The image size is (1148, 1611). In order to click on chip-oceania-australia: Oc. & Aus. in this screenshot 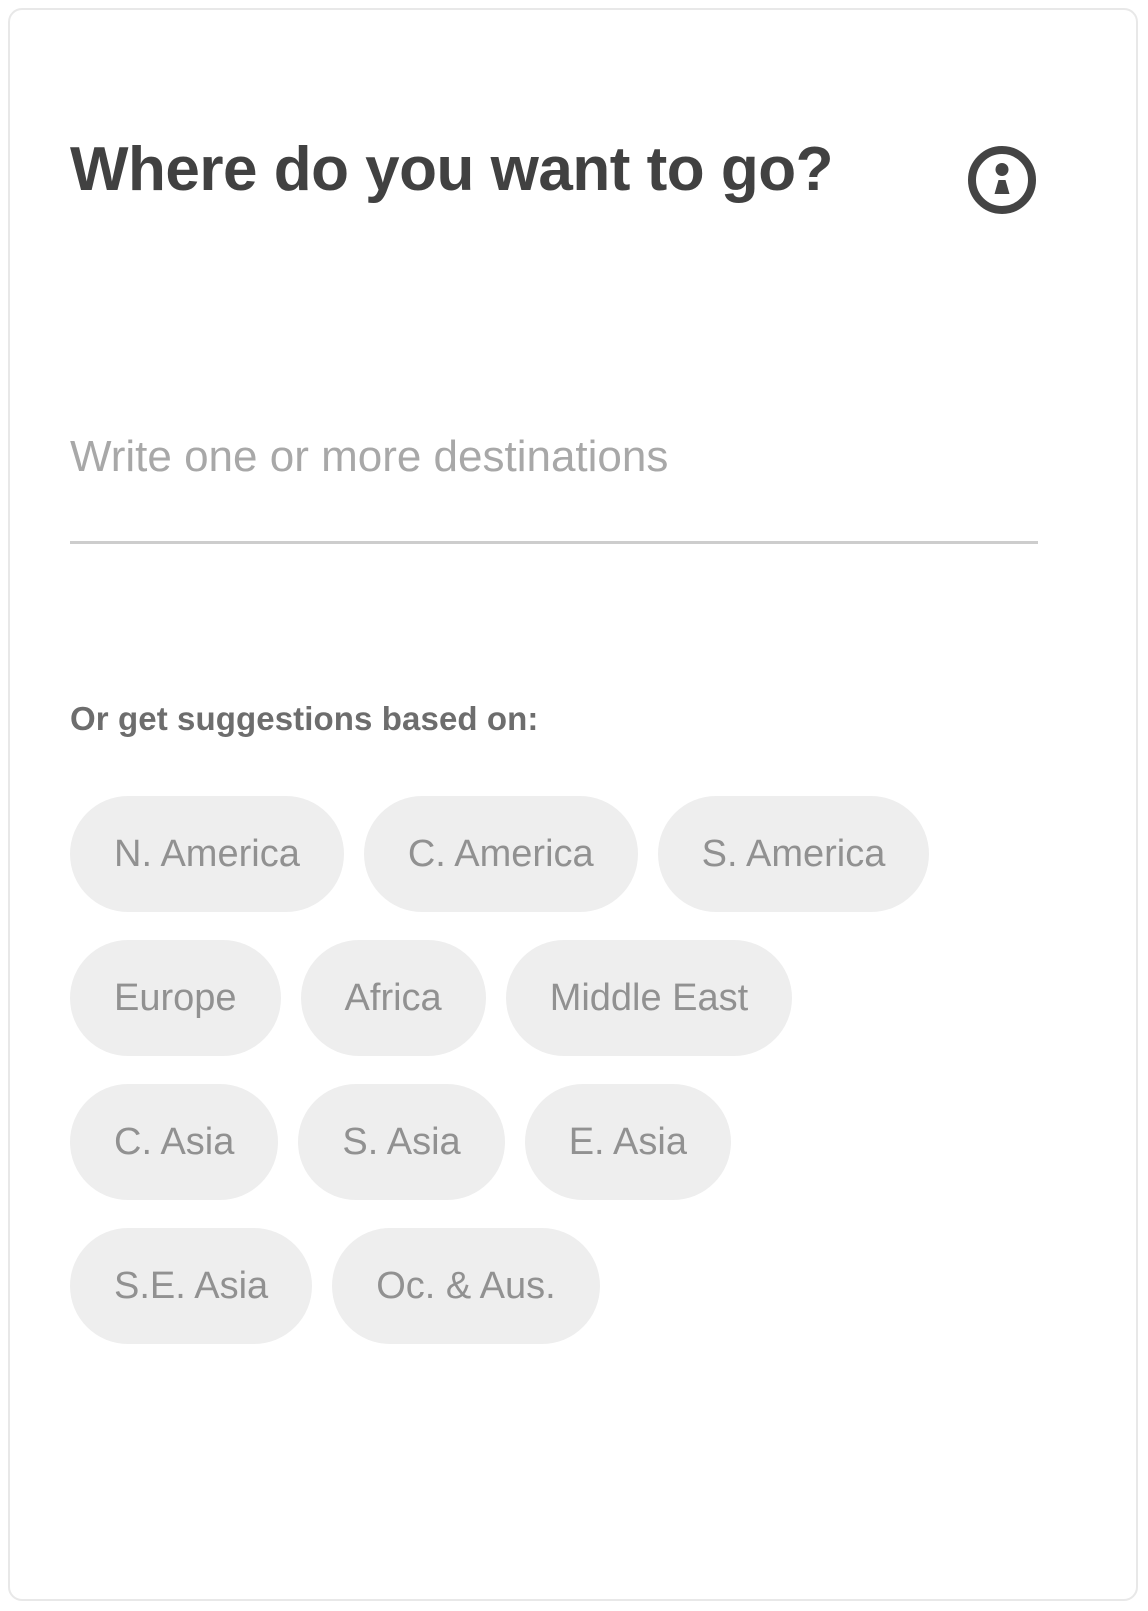, I will do `click(466, 1286)`.